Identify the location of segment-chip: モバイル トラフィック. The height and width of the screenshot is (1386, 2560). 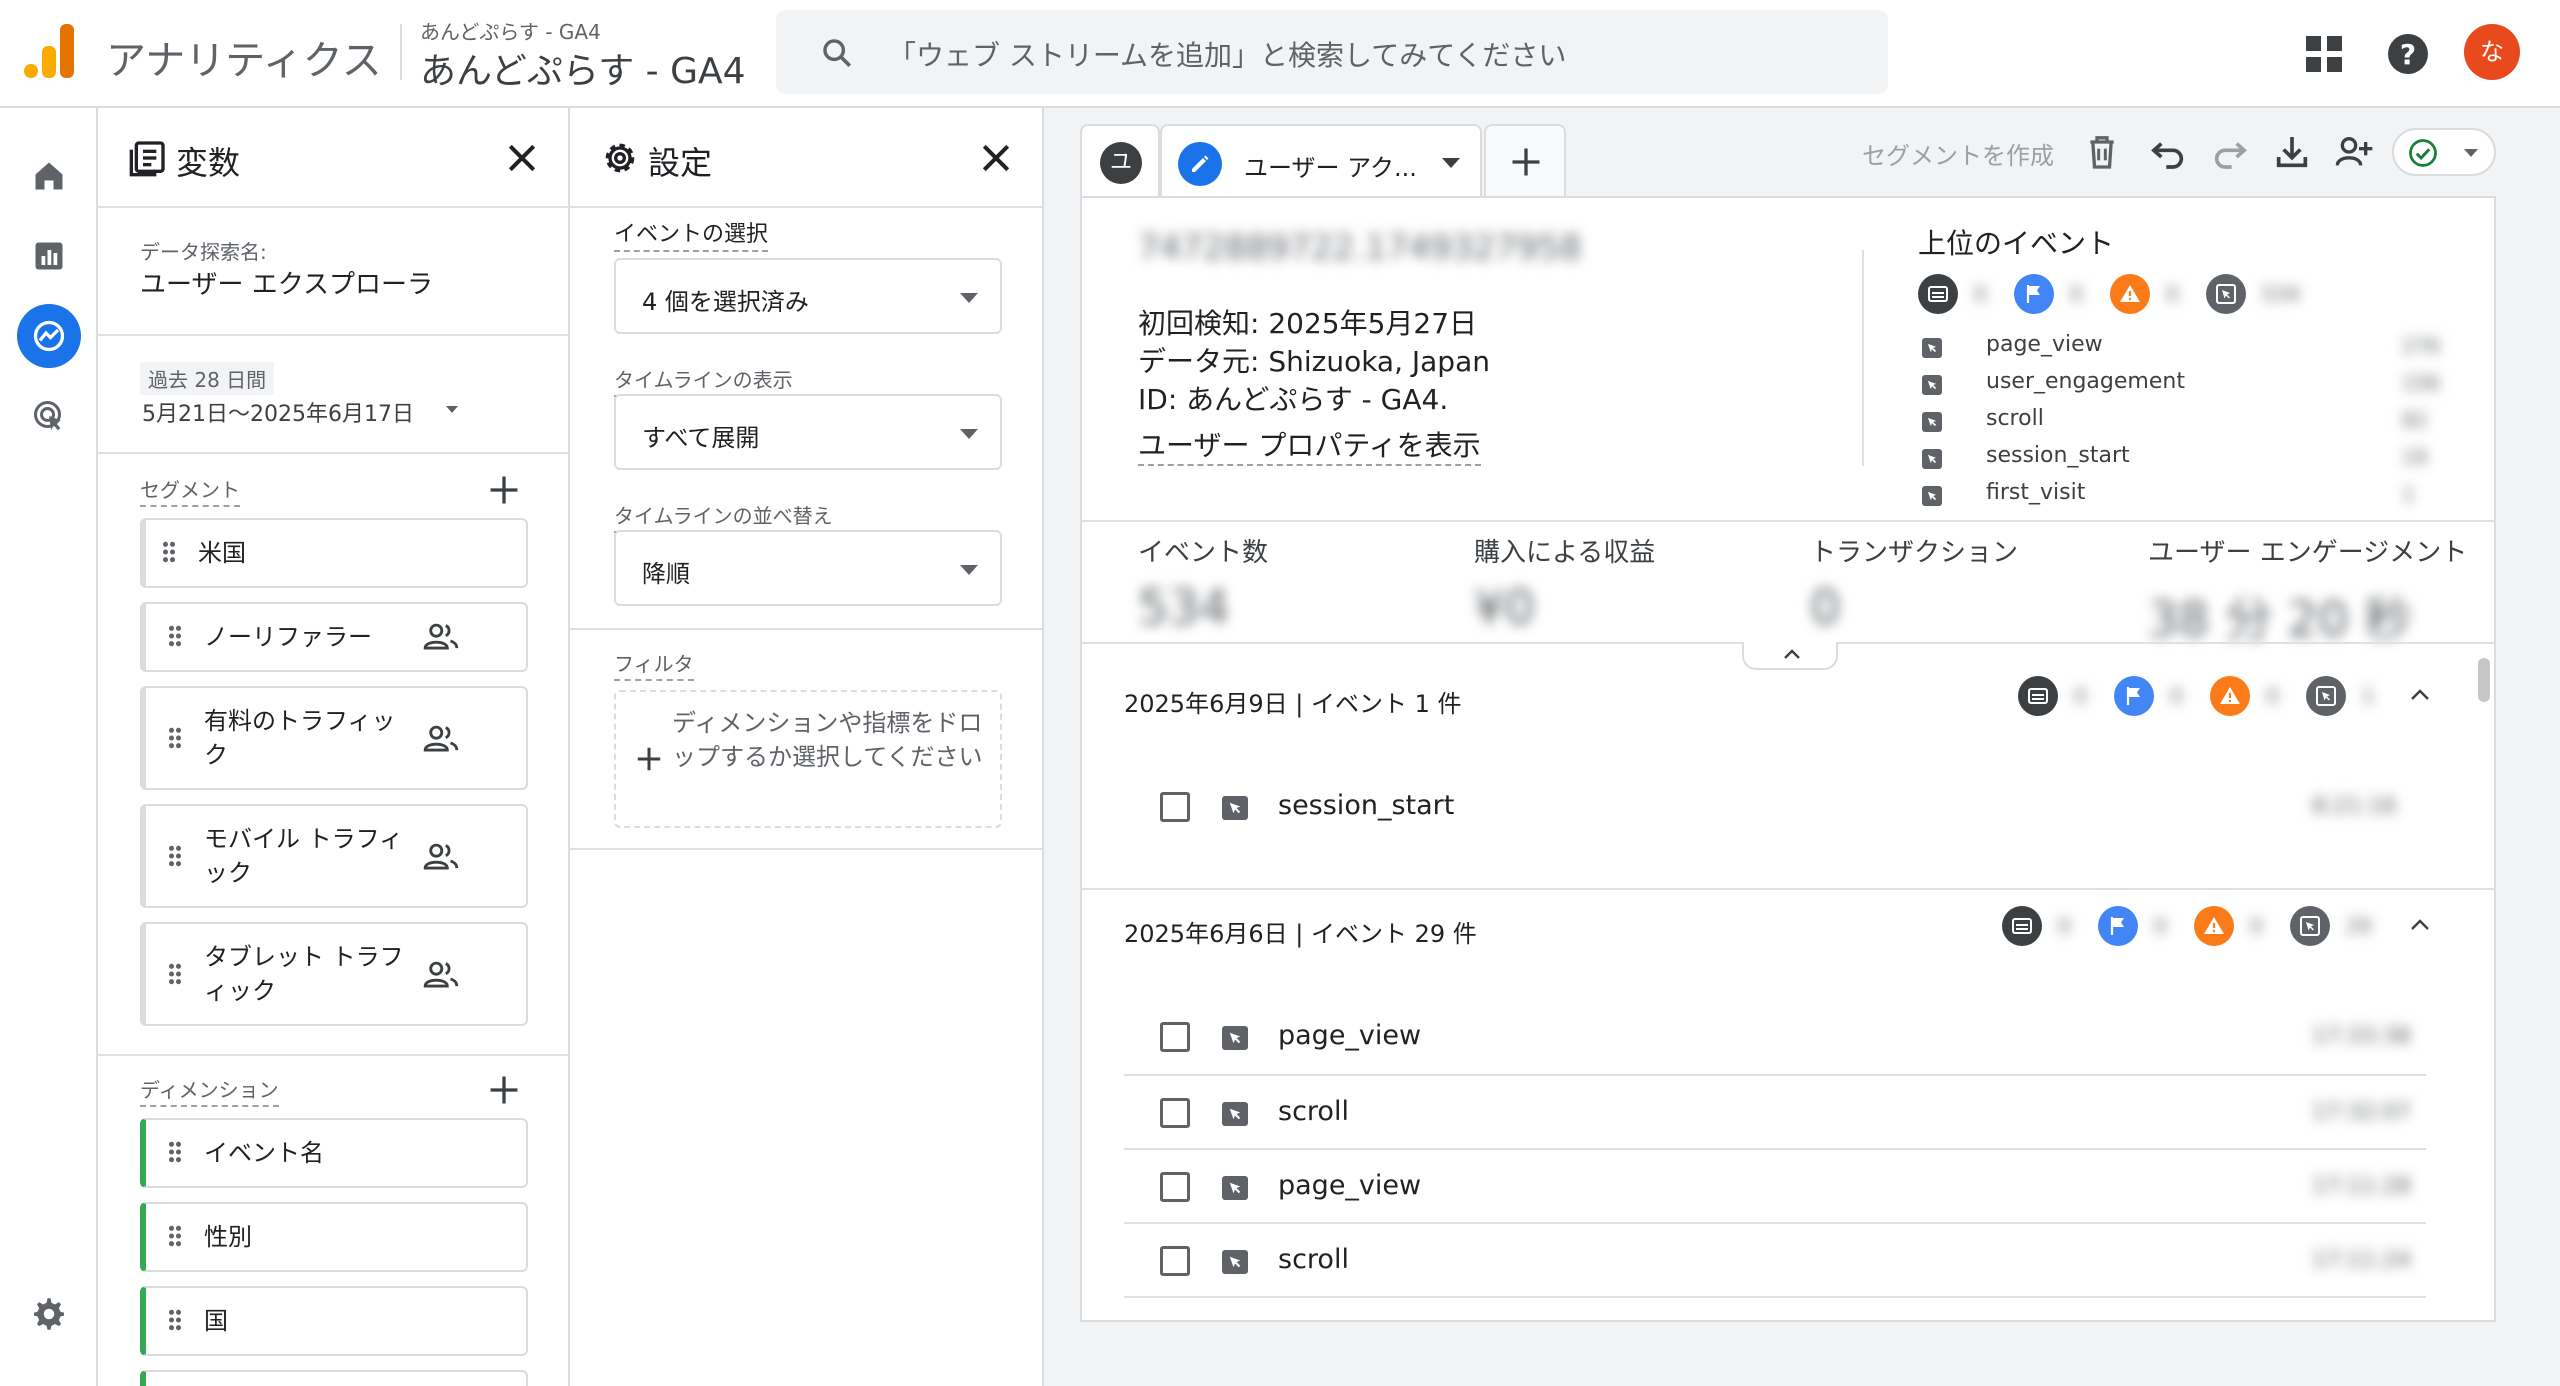
(334, 856).